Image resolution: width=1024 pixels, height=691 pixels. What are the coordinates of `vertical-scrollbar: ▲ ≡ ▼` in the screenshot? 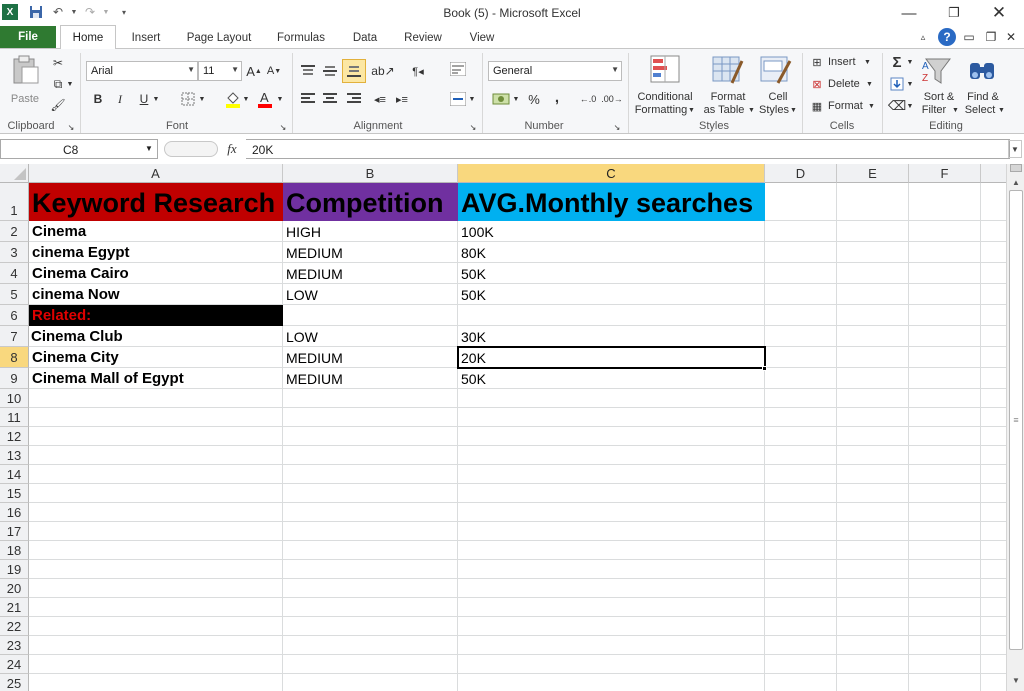 It's located at (1015, 427).